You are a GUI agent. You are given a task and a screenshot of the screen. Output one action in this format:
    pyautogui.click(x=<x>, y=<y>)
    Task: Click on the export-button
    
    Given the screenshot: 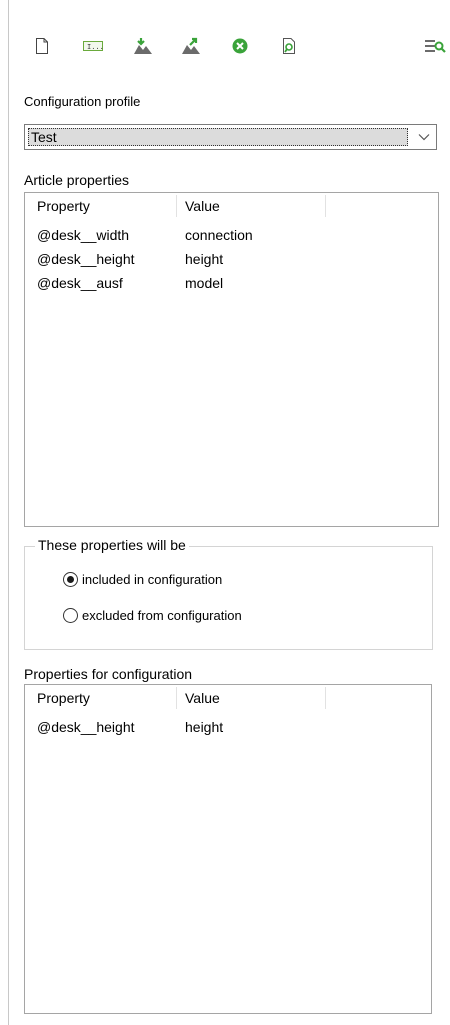 What is the action you would take?
    pyautogui.click(x=191, y=46)
    